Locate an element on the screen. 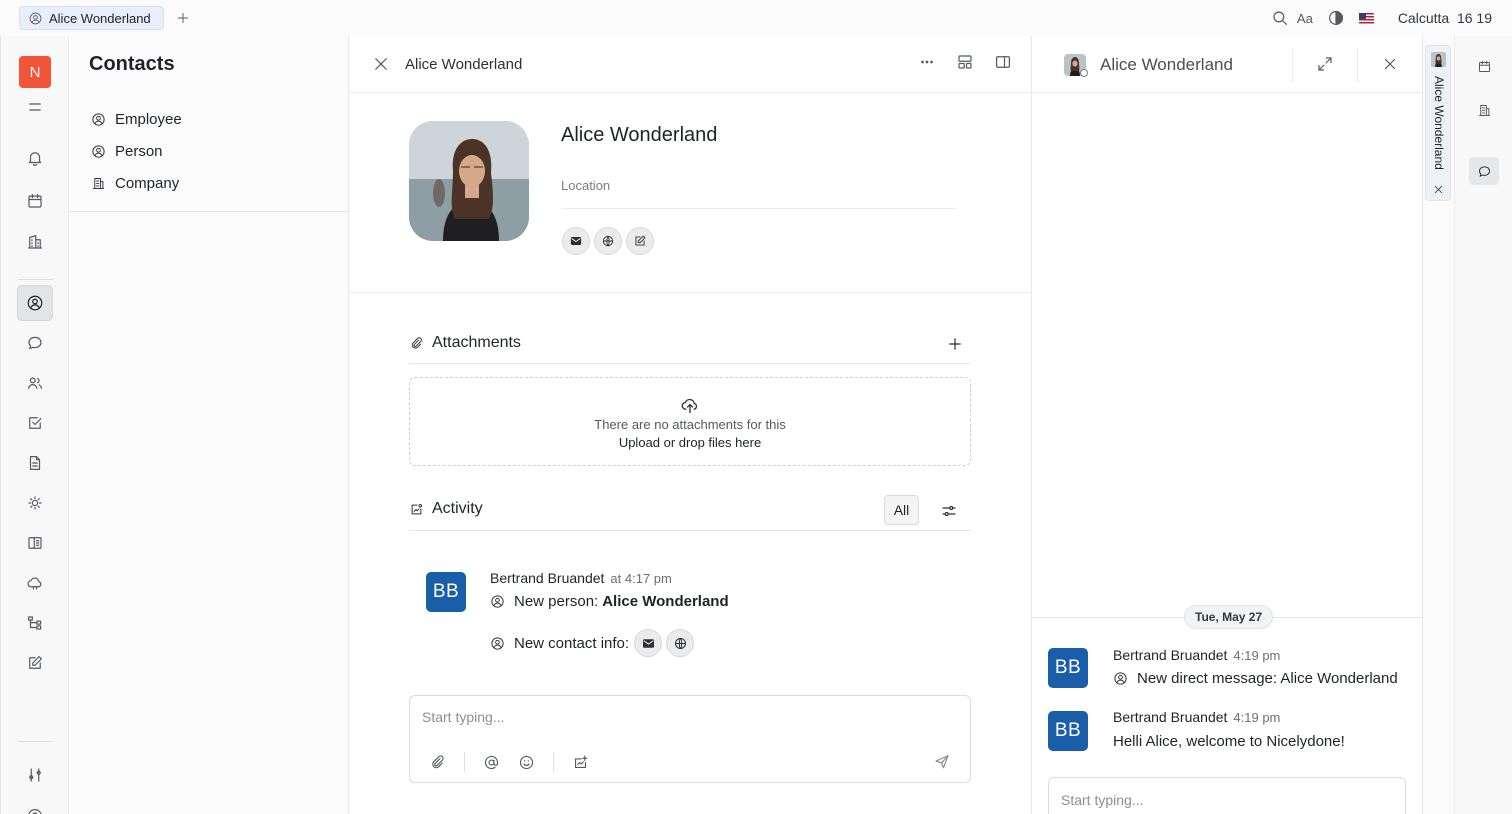  no-attachments-text: There are no attachments for this is located at coordinates (690, 424).